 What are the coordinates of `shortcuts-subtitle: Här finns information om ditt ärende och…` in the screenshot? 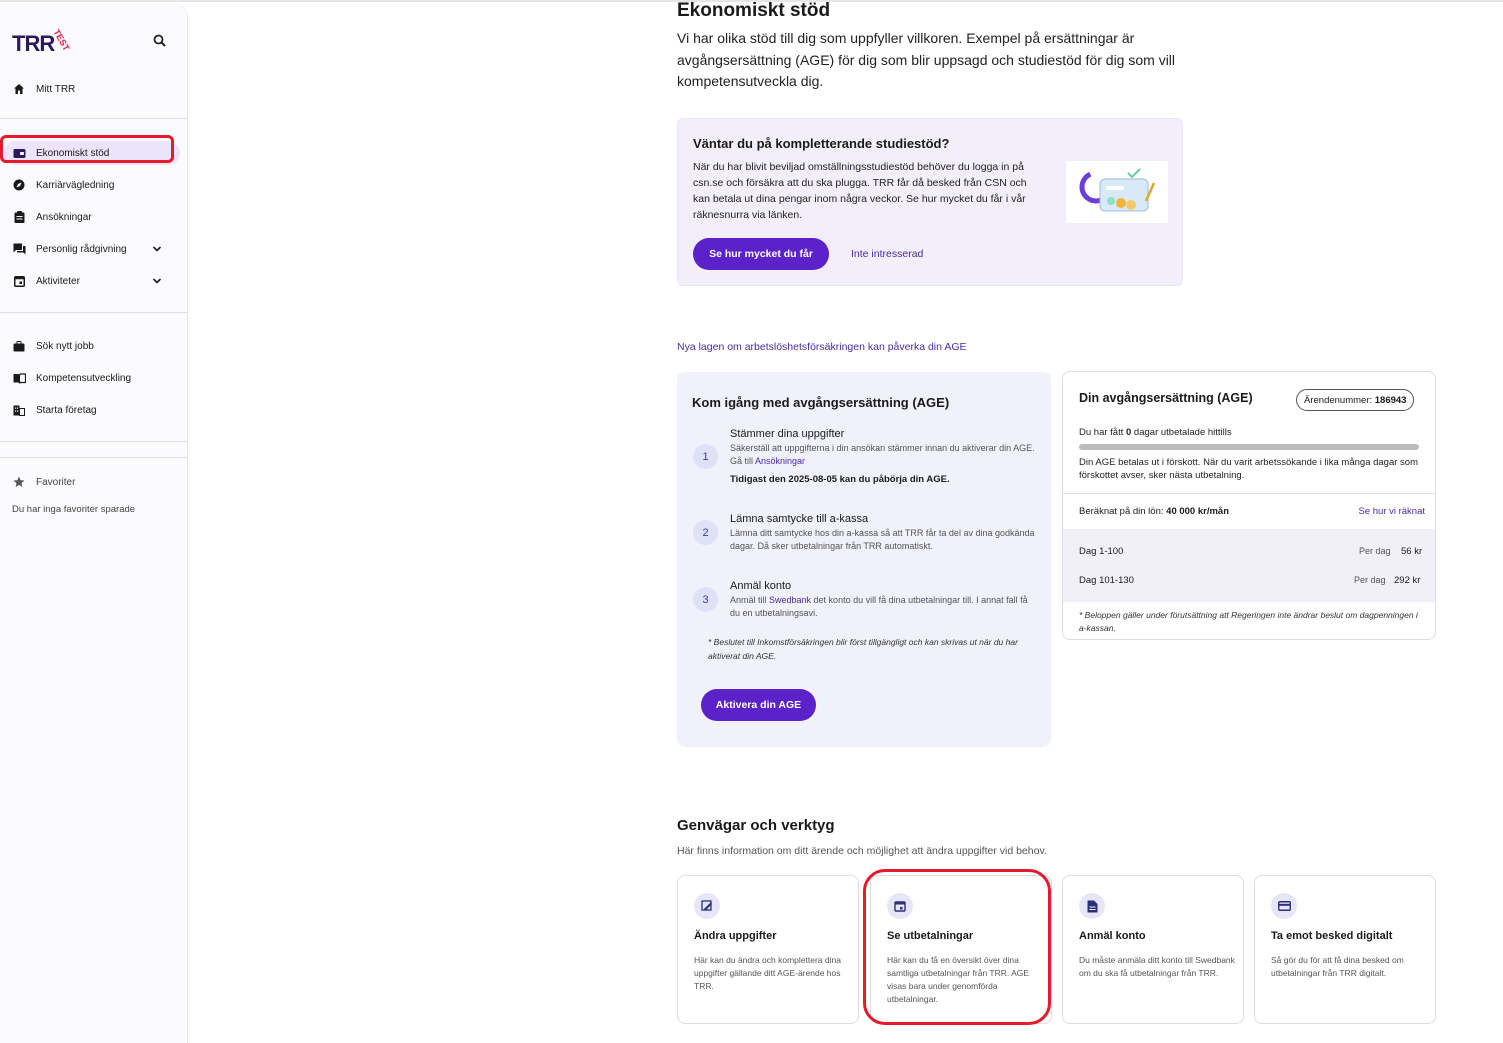 It's located at (862, 851).